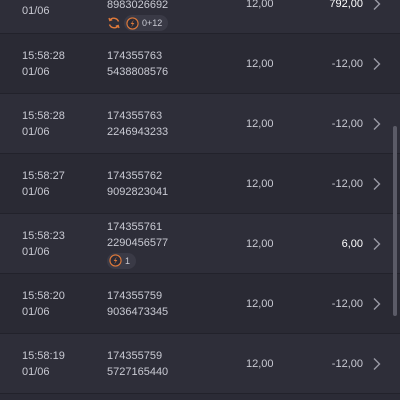 This screenshot has height=400, width=400. I want to click on row-result: 792,00, so click(346, 5).